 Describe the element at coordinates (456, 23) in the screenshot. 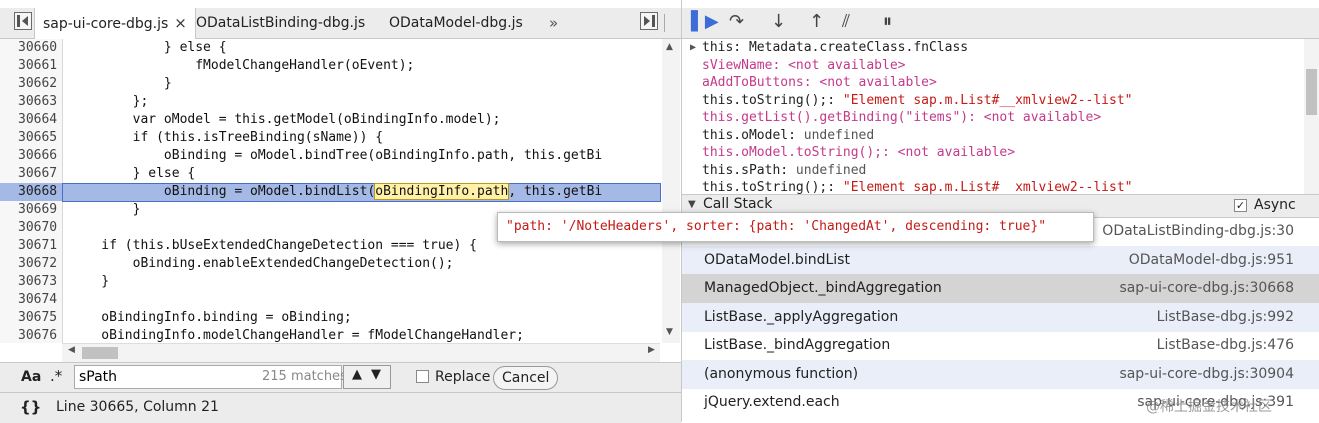

I see `tab-odatamodel-dbg: ODataModel-dbg.js` at that location.